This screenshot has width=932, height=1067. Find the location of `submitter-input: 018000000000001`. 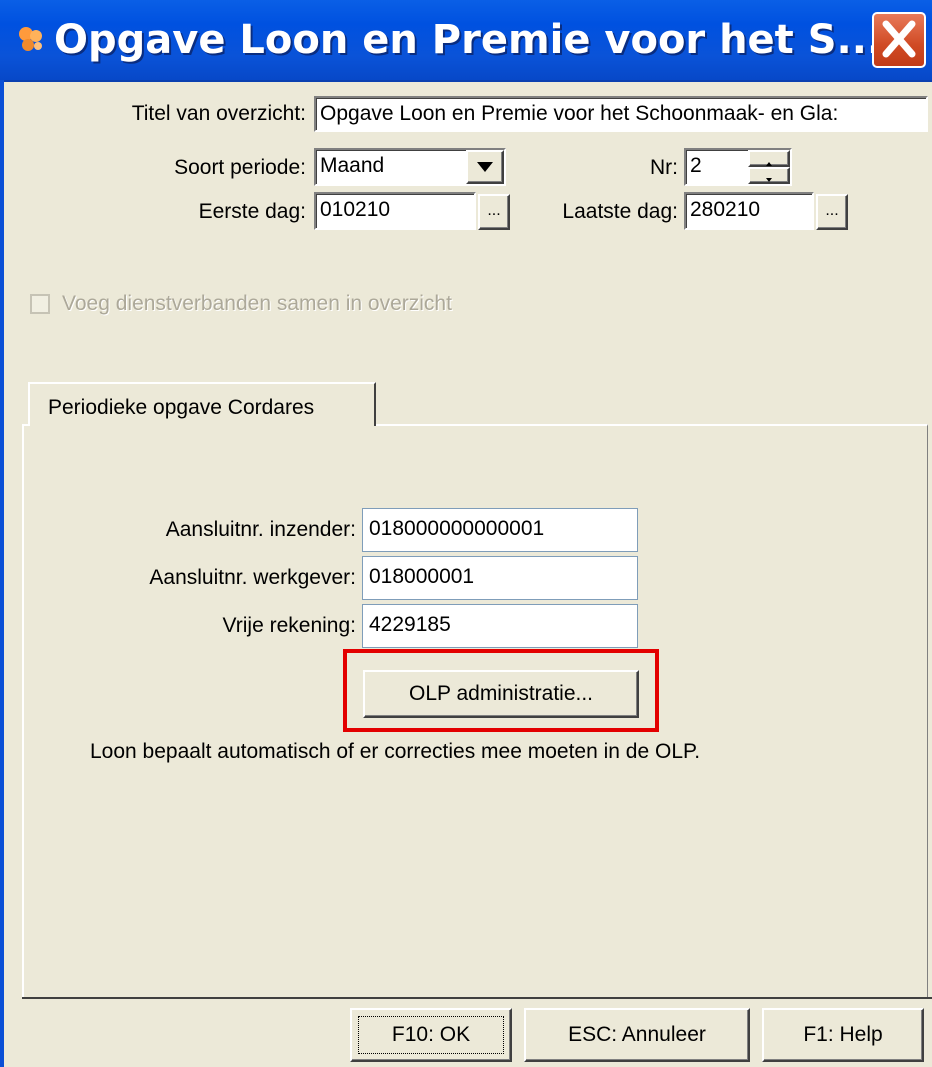

submitter-input: 018000000000001 is located at coordinates (500, 530).